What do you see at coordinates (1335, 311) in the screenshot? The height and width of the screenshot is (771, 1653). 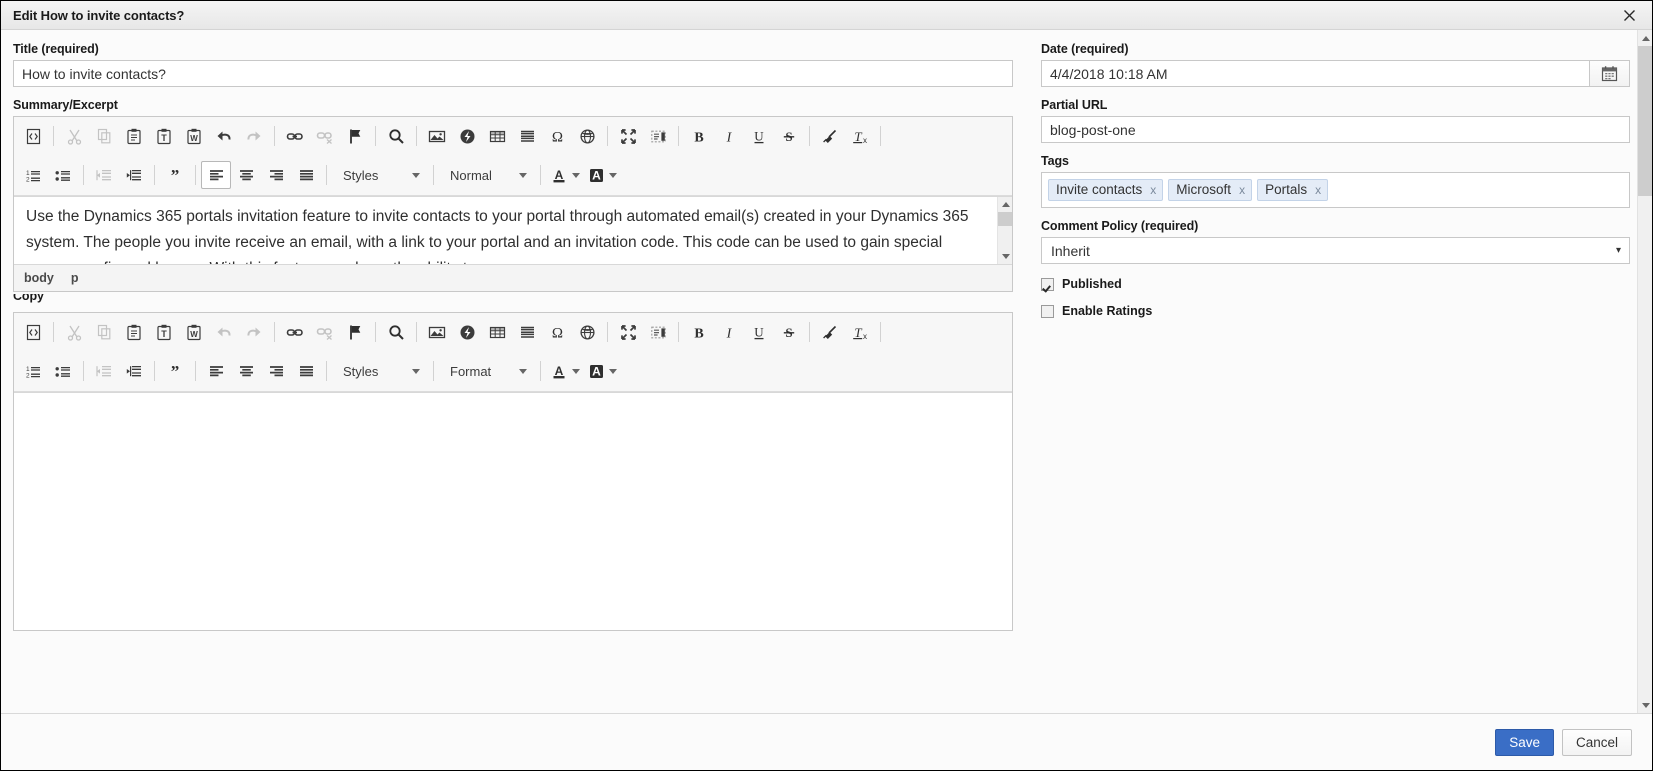 I see `enable-ratings-row: Enable Ratings` at bounding box center [1335, 311].